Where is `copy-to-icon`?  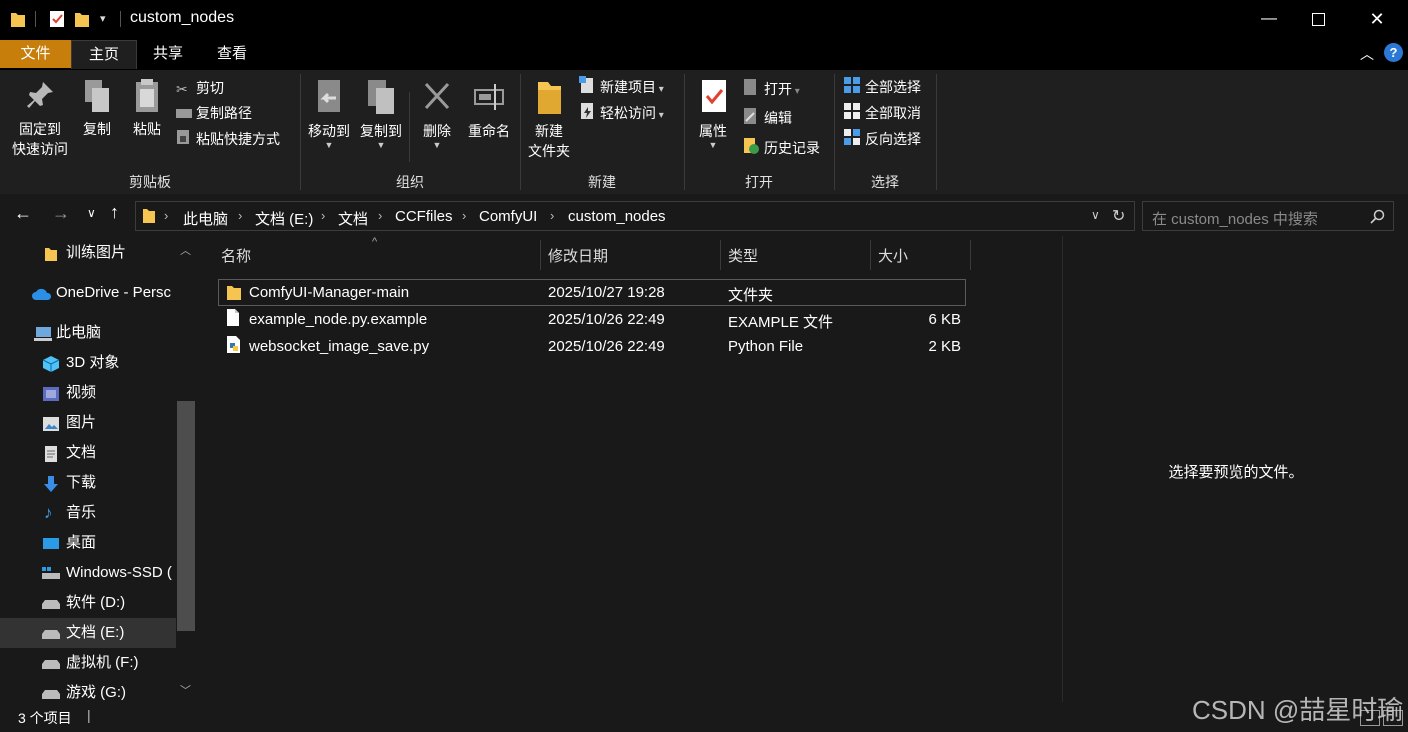 copy-to-icon is located at coordinates (381, 97).